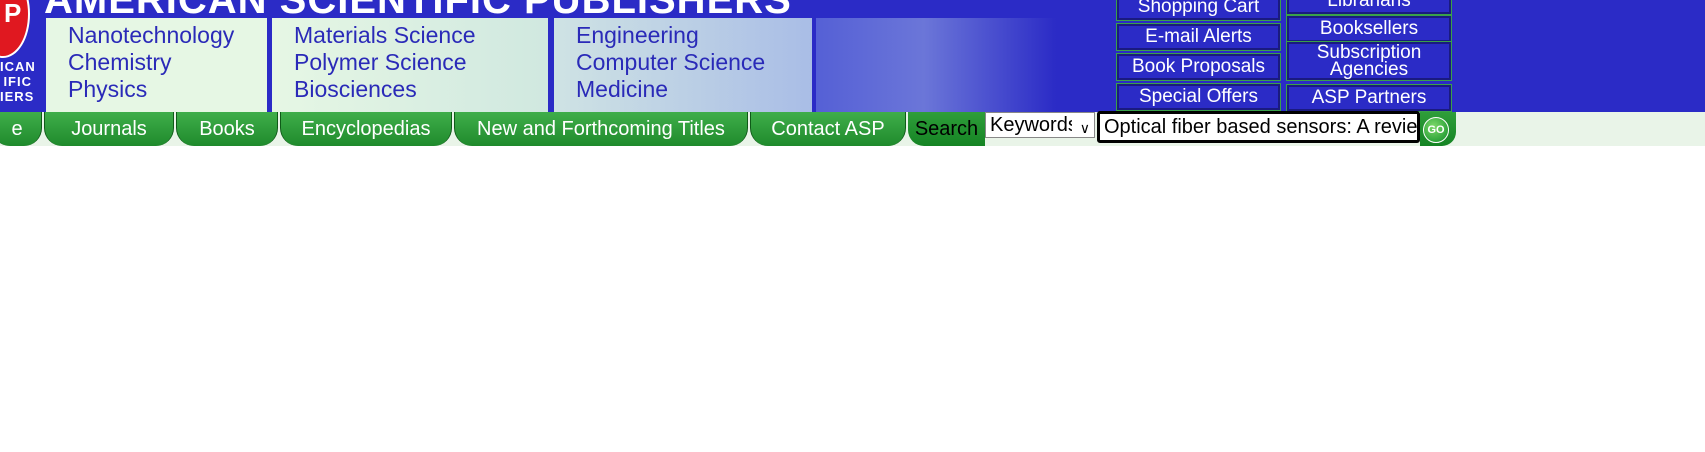 The image size is (1705, 452). I want to click on subscription-agencies-button: Subscription Agencies, so click(1369, 61).